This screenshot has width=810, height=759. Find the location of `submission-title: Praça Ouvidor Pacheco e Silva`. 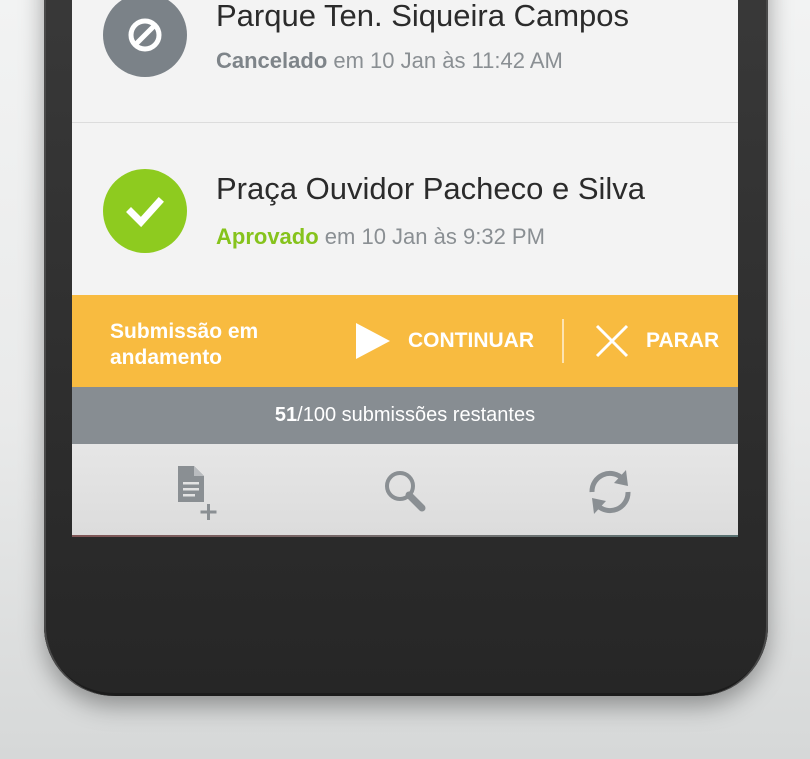

submission-title: Praça Ouvidor Pacheco e Silva is located at coordinates (431, 188).